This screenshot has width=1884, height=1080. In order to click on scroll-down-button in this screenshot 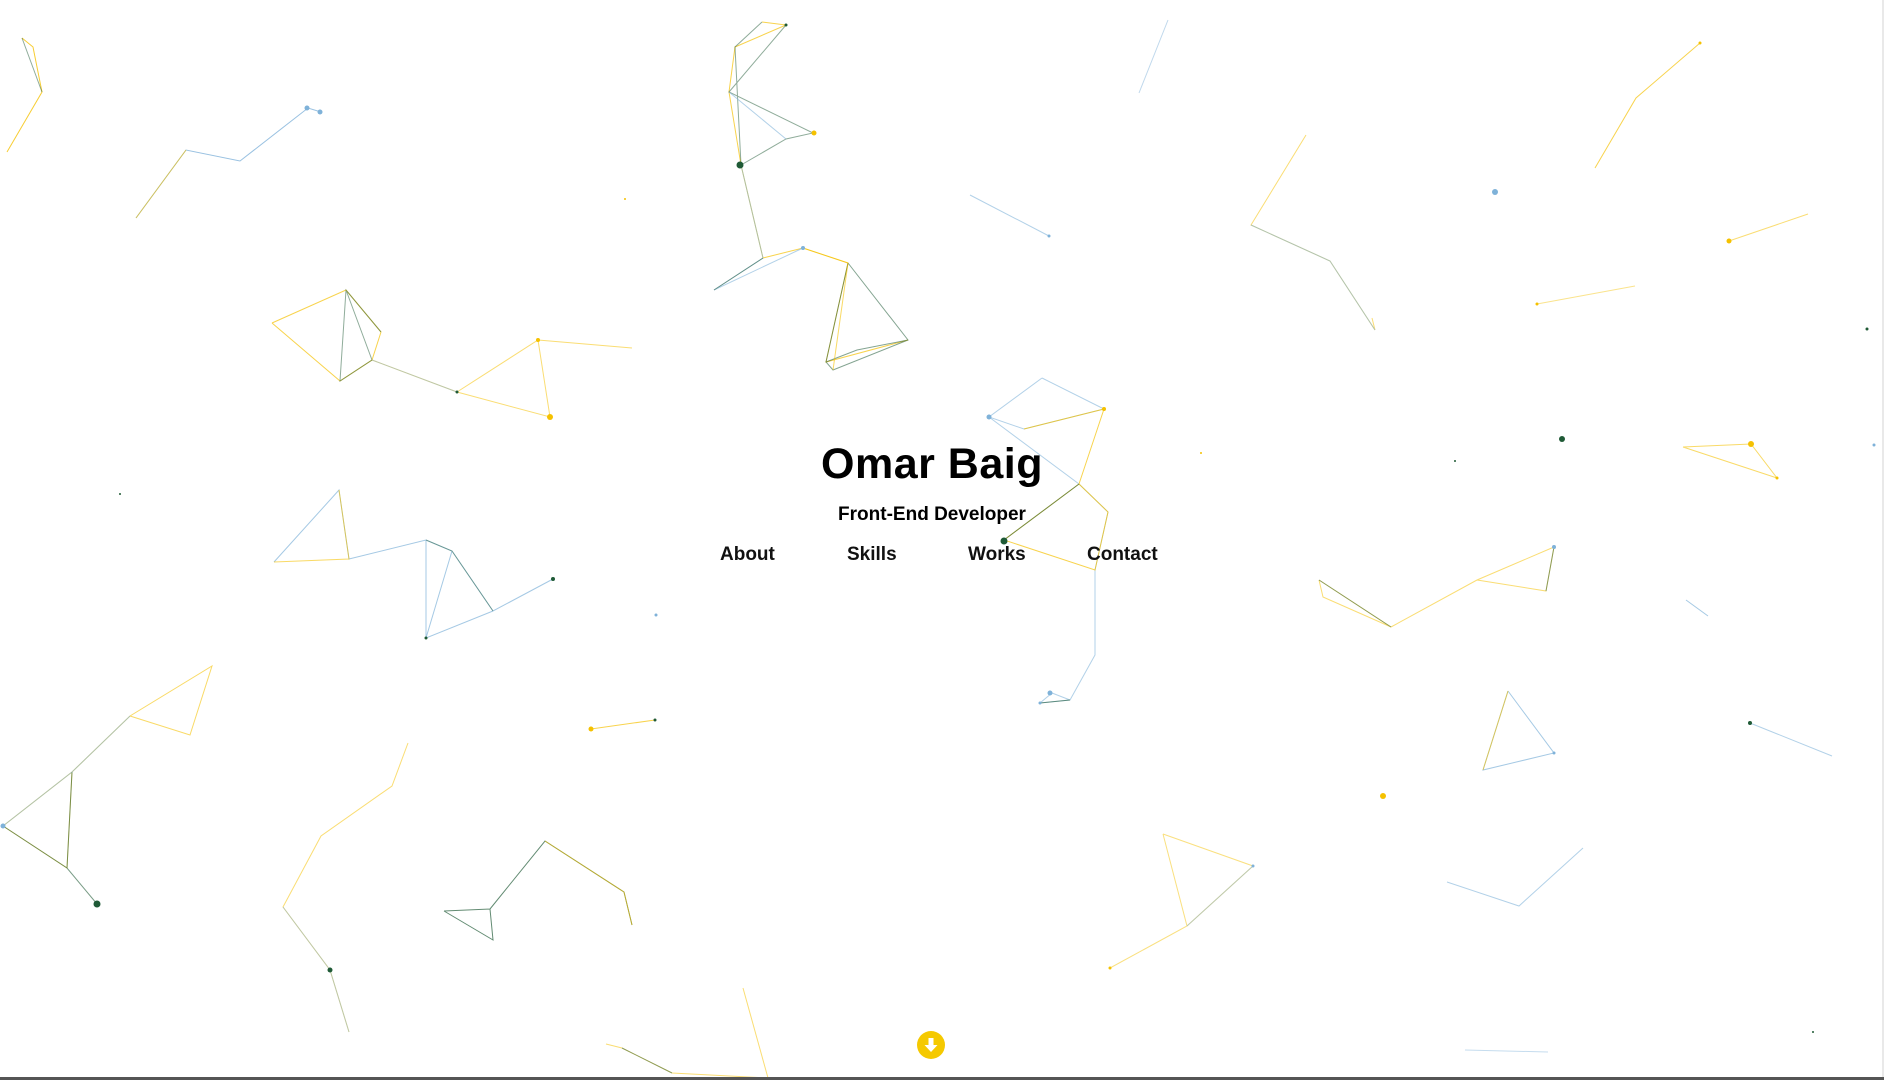, I will do `click(931, 1045)`.